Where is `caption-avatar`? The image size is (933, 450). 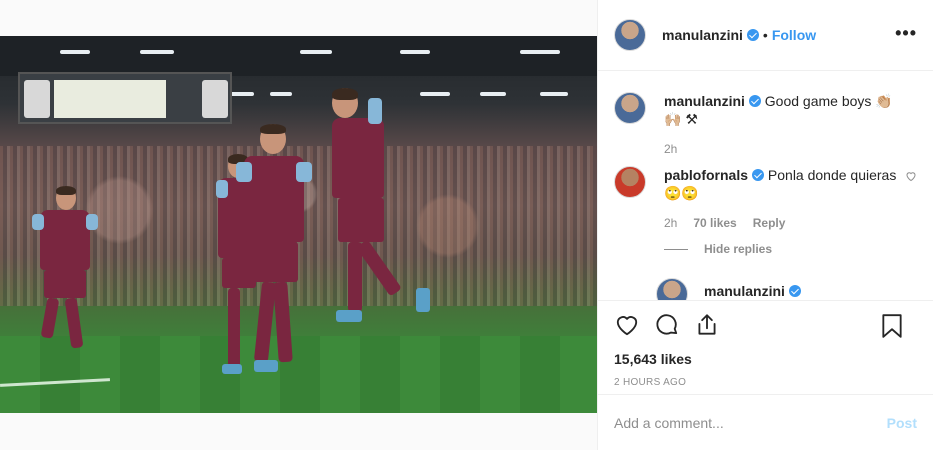
caption-avatar is located at coordinates (630, 108).